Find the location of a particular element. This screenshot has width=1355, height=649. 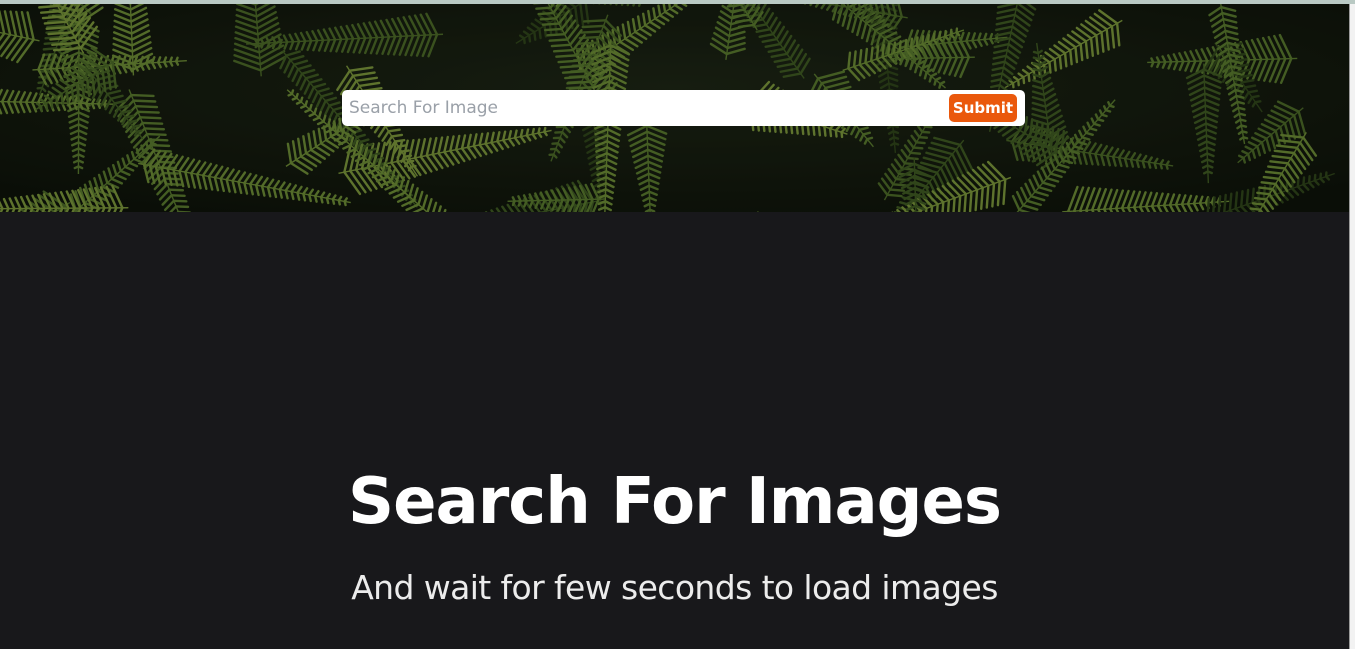

page-subtitle: And wait for few seconds to load images is located at coordinates (674, 587).